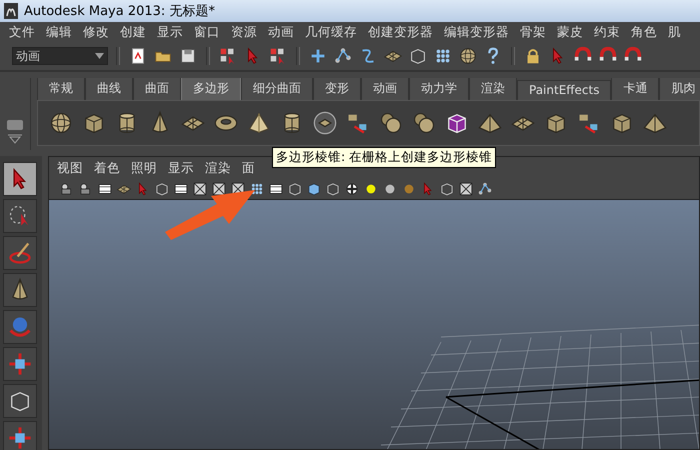 The width and height of the screenshot is (700, 450). Describe the element at coordinates (248, 168) in the screenshot. I see `panel-menu-item: 面` at that location.